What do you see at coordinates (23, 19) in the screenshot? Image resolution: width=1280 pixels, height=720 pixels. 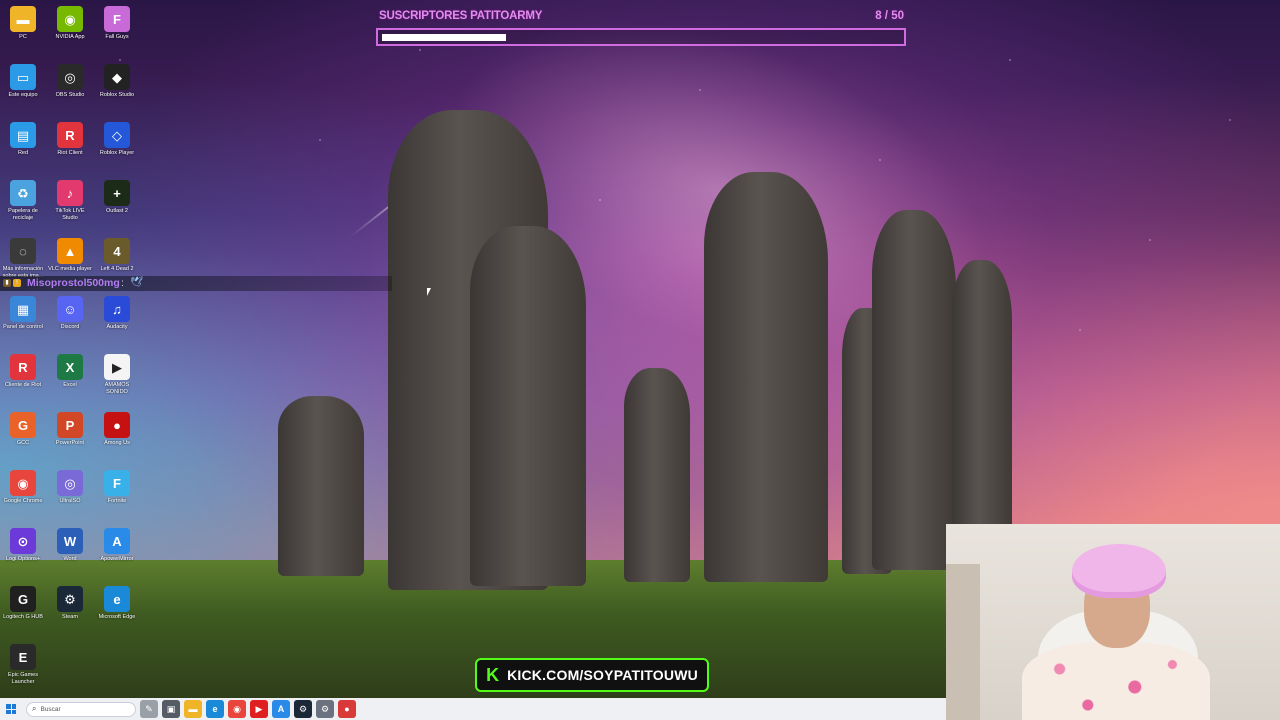 I see `folder-icon: ▬` at bounding box center [23, 19].